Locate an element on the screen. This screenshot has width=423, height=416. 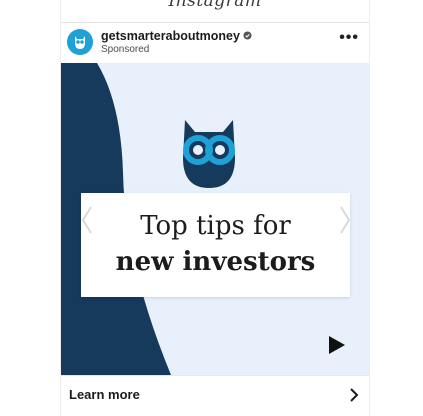
chevron-left-icon is located at coordinates (87, 220).